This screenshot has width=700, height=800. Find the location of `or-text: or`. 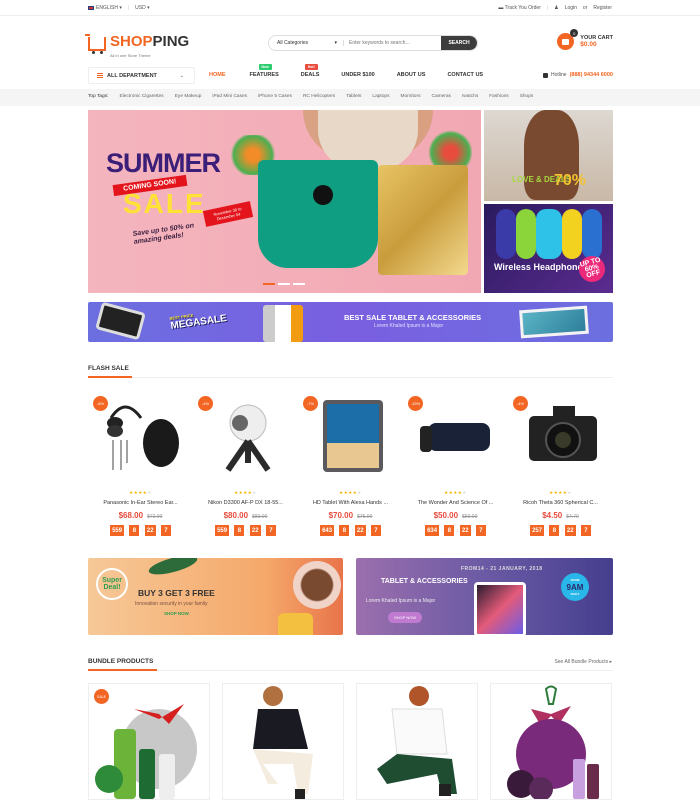

or-text: or is located at coordinates (585, 8).